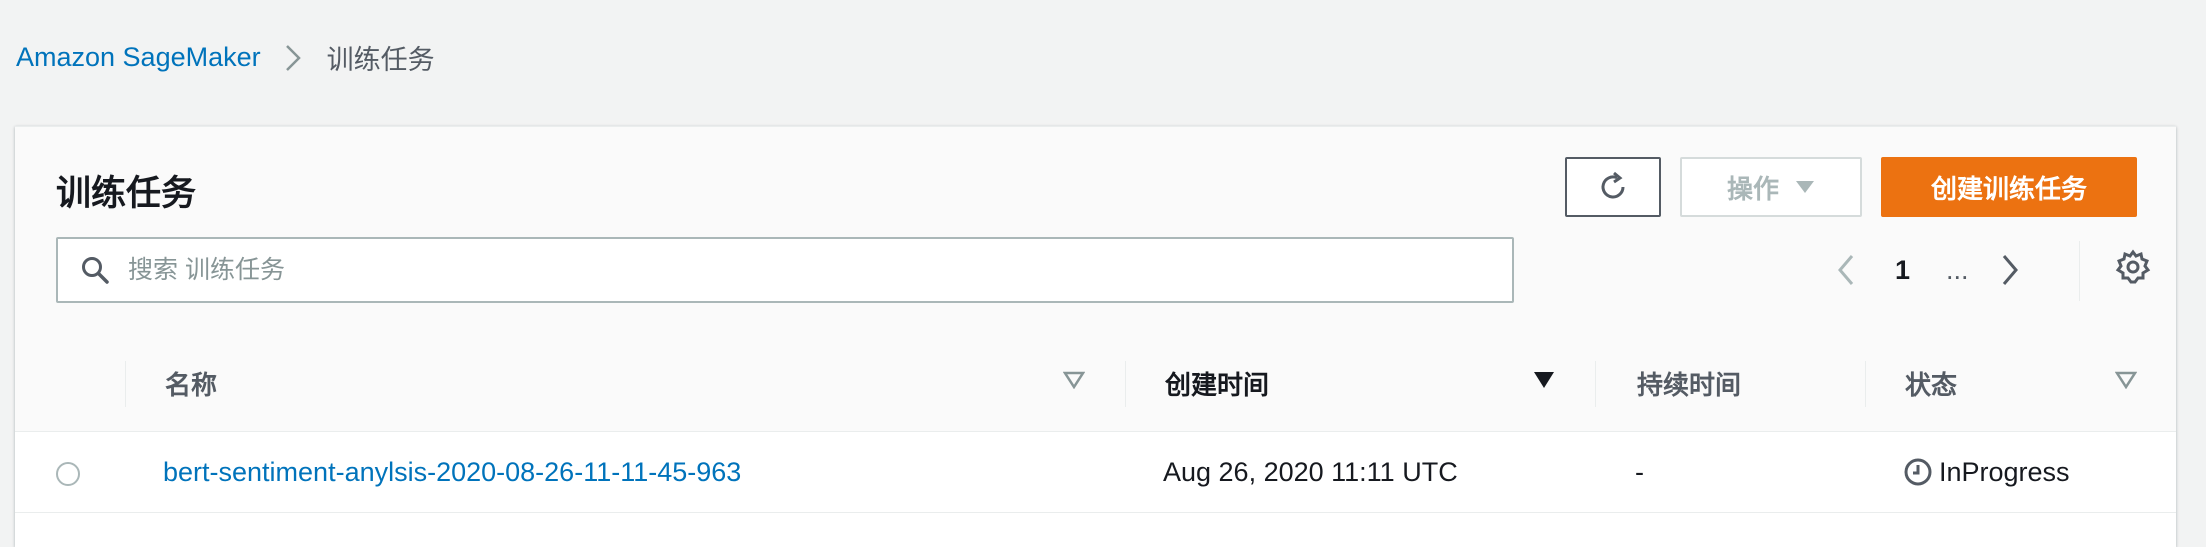 The width and height of the screenshot is (2206, 547). I want to click on search-icon, so click(95, 270).